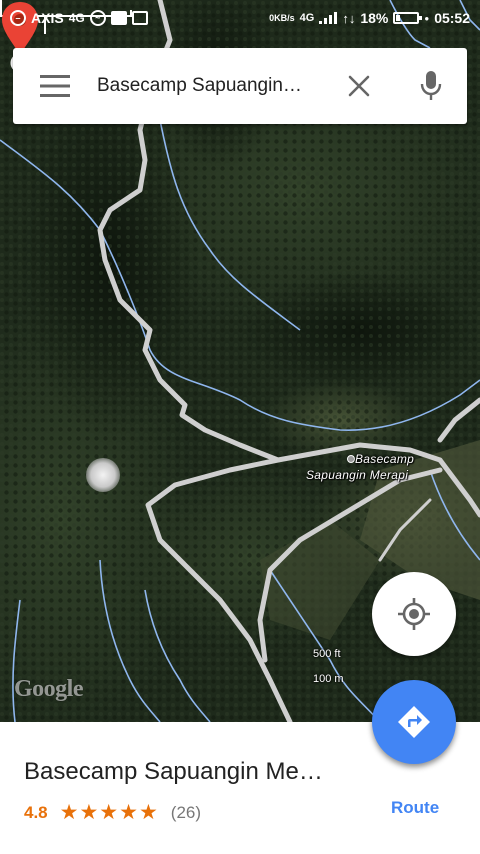 This screenshot has height=854, width=480. What do you see at coordinates (374, 18) in the screenshot?
I see `battery-percent: 18%` at bounding box center [374, 18].